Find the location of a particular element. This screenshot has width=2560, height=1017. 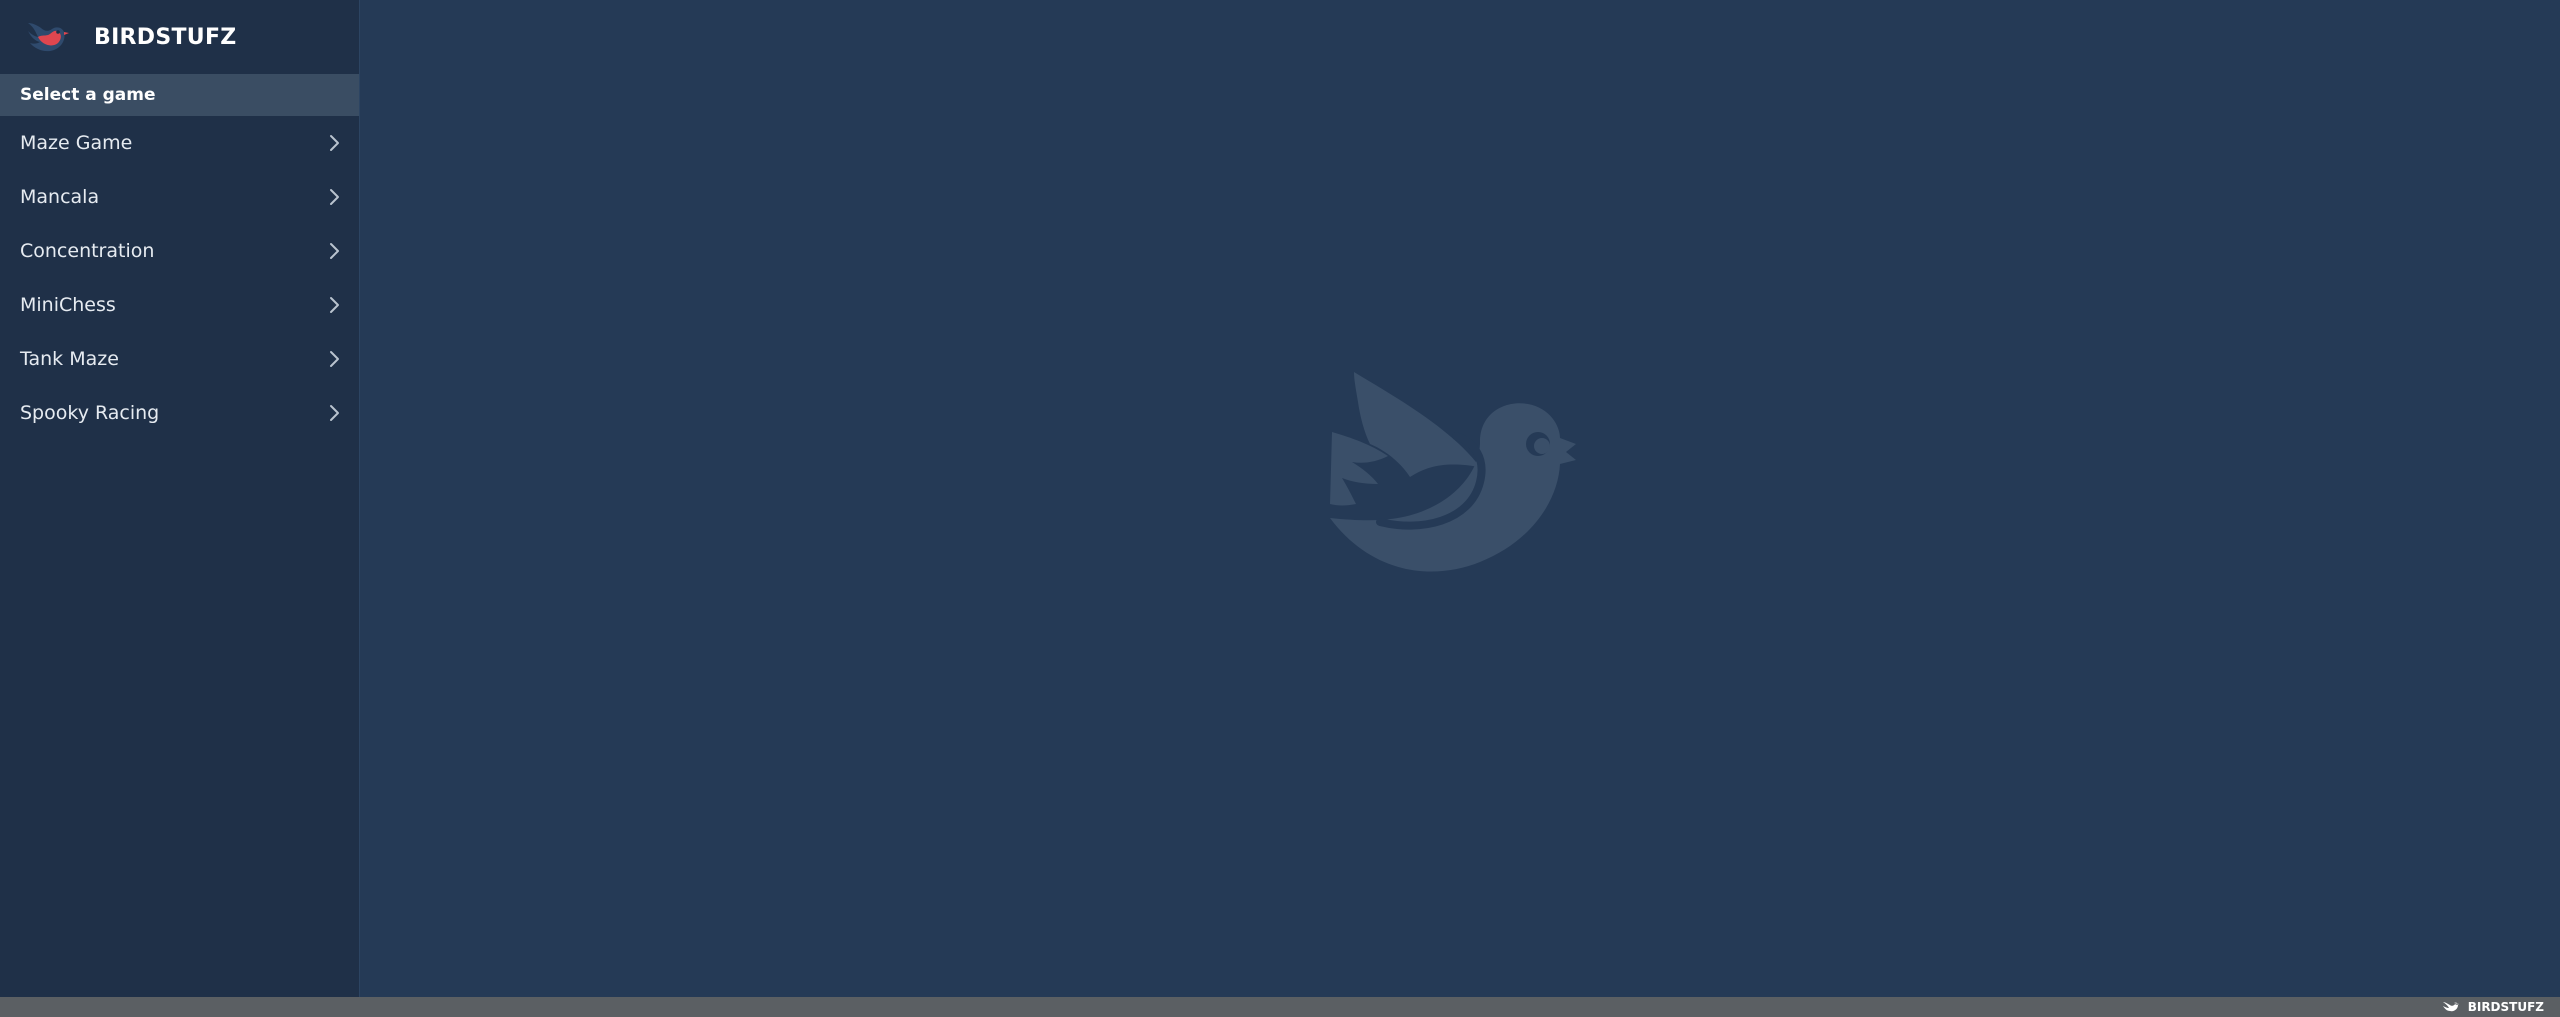

sidebar-item-maze-game: Maze Game is located at coordinates (179, 143).